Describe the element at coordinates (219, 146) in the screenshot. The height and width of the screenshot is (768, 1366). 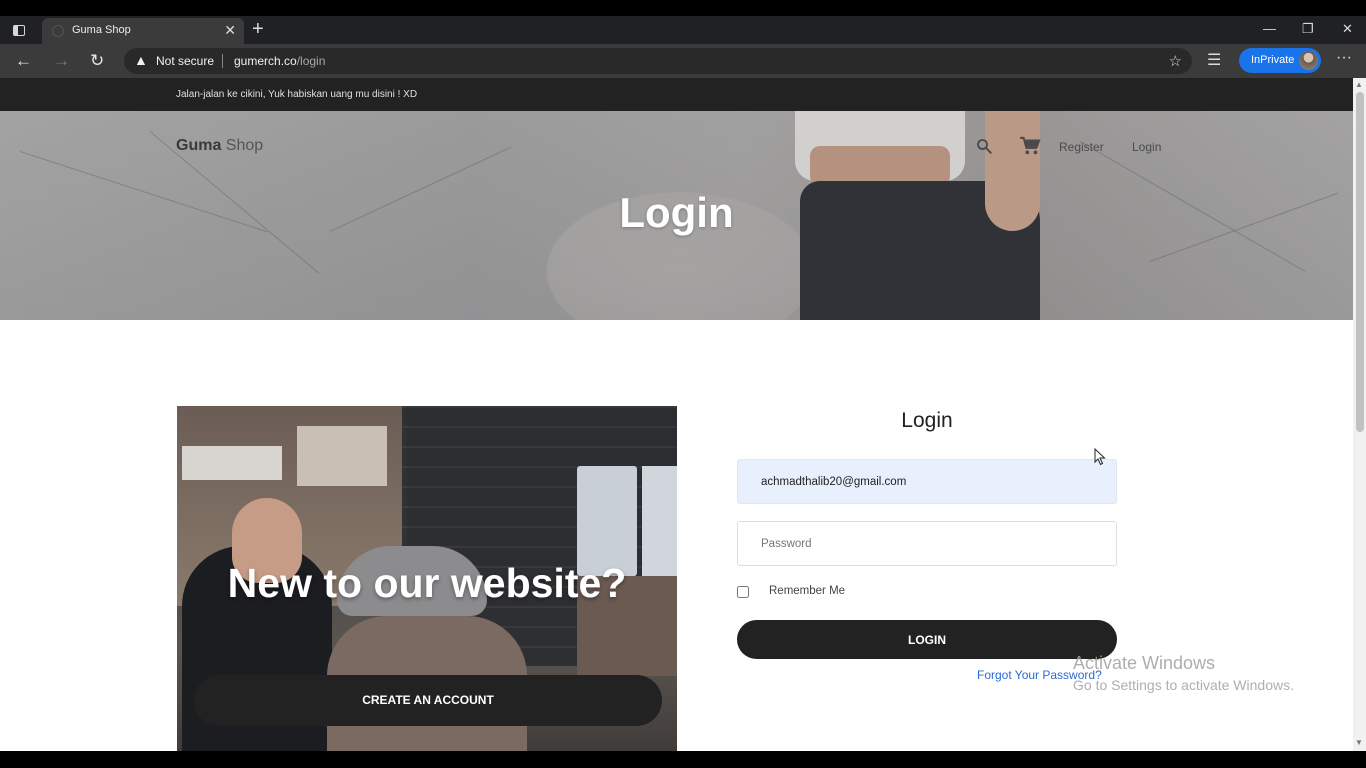
I see `site-logo: Guma Shop` at that location.